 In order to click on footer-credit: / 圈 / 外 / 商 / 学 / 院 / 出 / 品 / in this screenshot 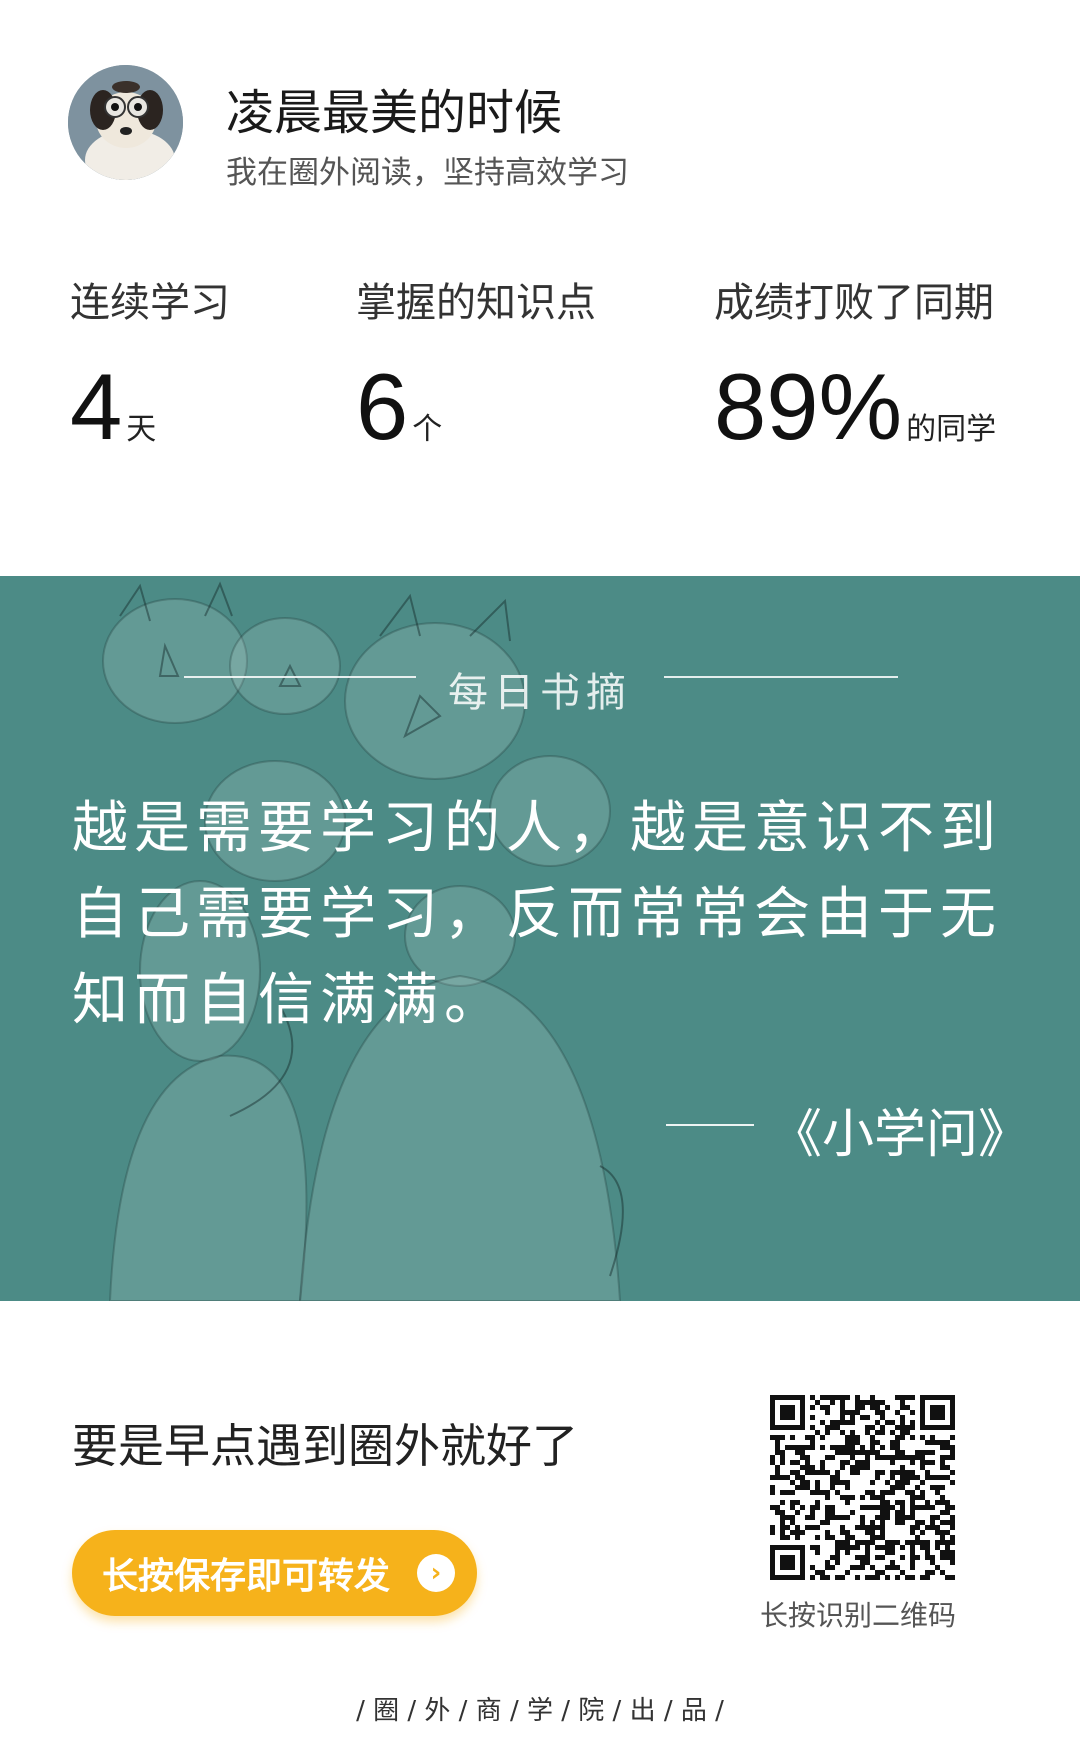, I will do `click(540, 1711)`.